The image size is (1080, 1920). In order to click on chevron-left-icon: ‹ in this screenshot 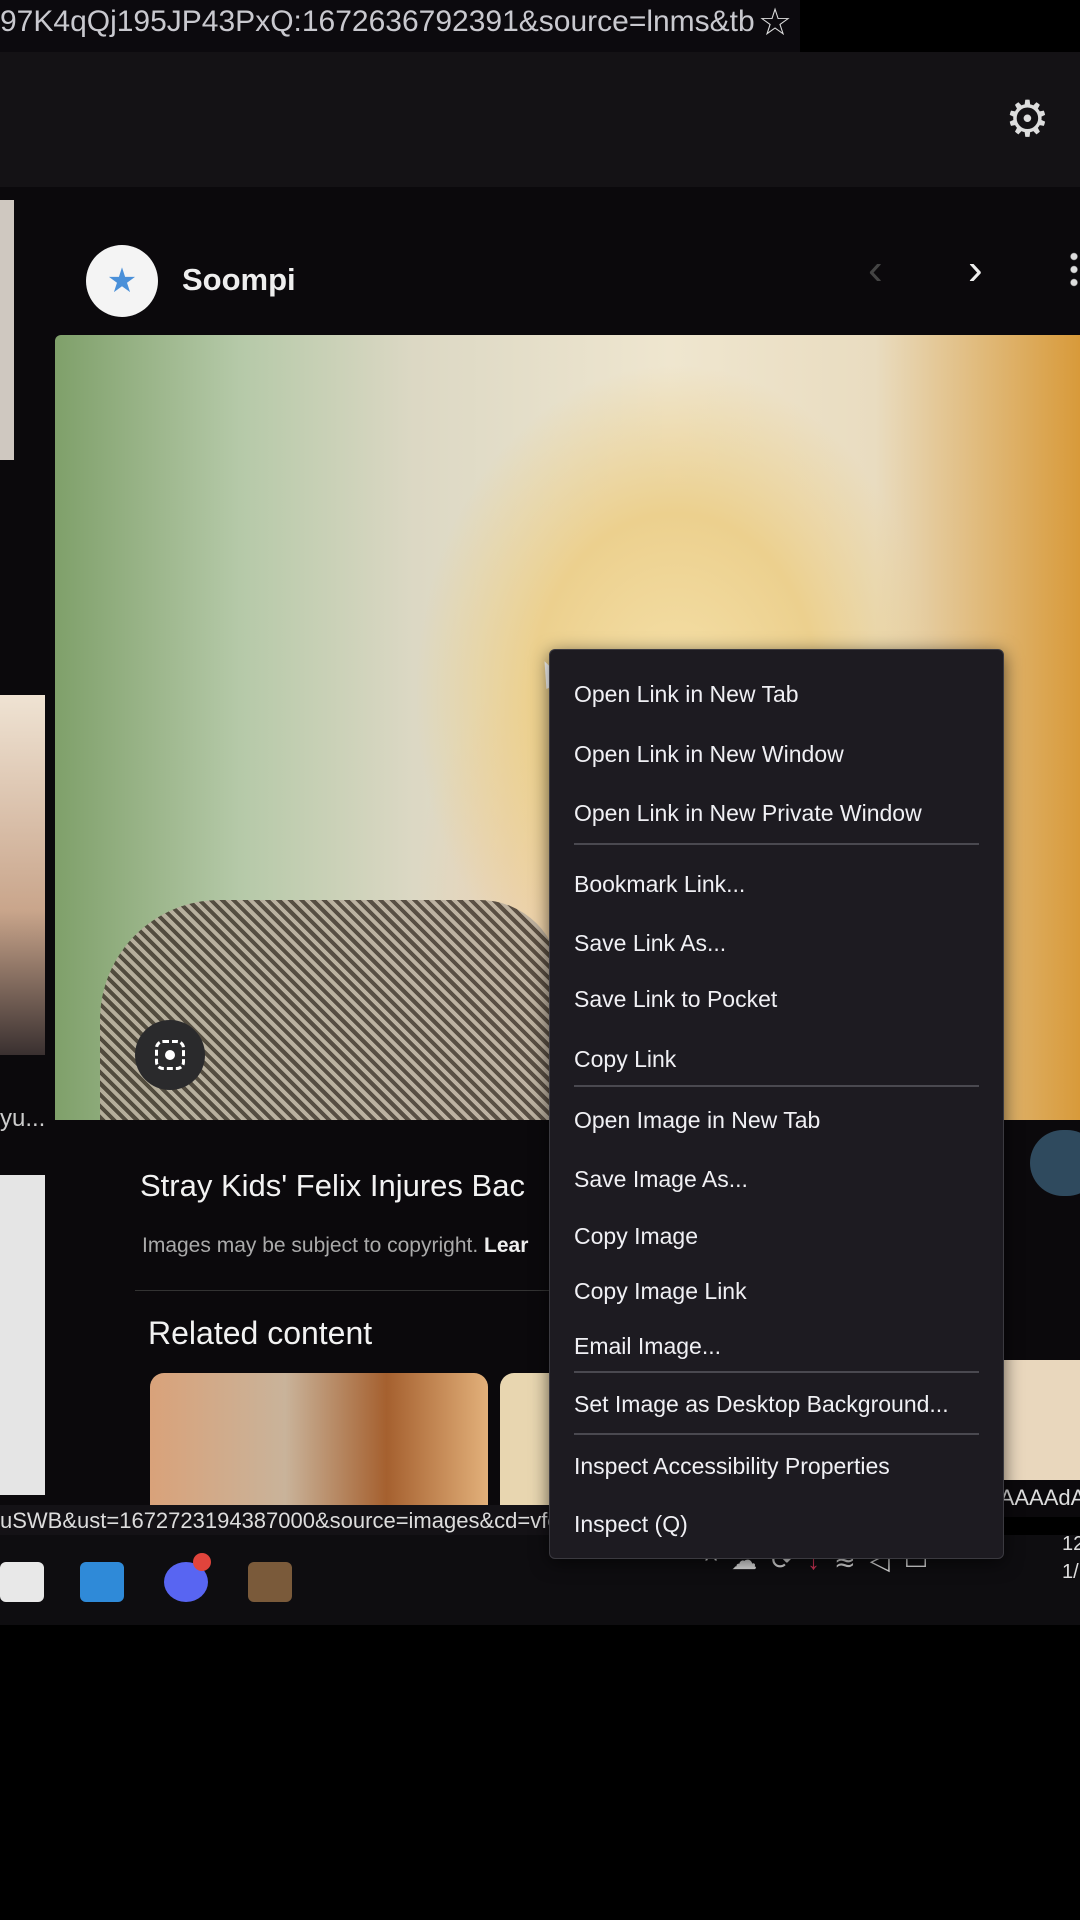, I will do `click(875, 270)`.